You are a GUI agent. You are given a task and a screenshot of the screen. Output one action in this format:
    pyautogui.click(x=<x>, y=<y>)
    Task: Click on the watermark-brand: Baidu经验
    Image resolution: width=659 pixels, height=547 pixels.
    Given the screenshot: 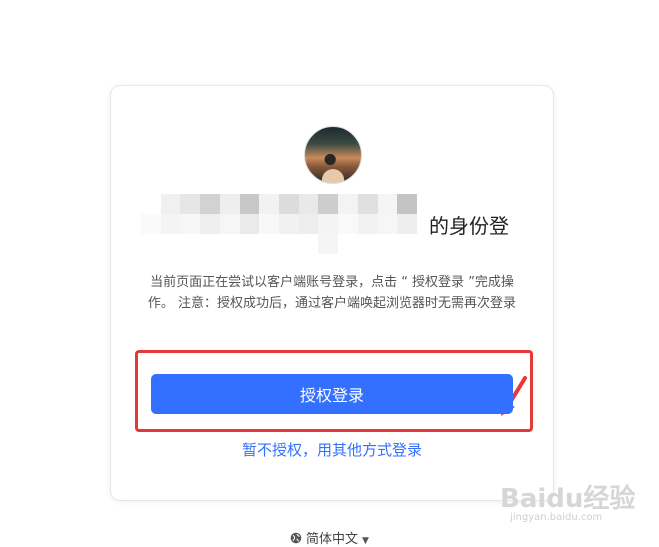 What is the action you would take?
    pyautogui.click(x=568, y=499)
    